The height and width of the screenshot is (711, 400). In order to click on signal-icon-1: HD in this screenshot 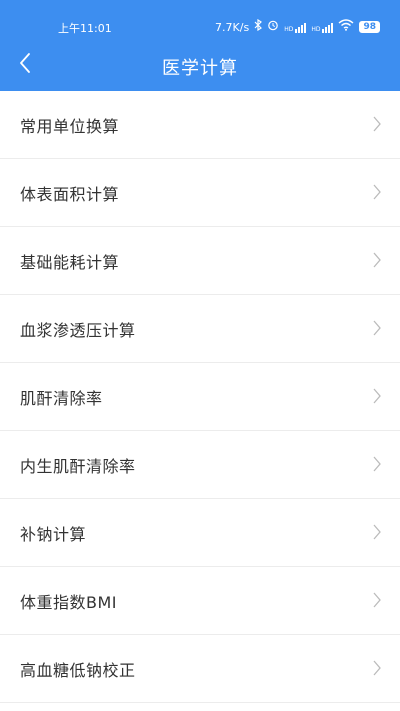, I will do `click(295, 27)`.